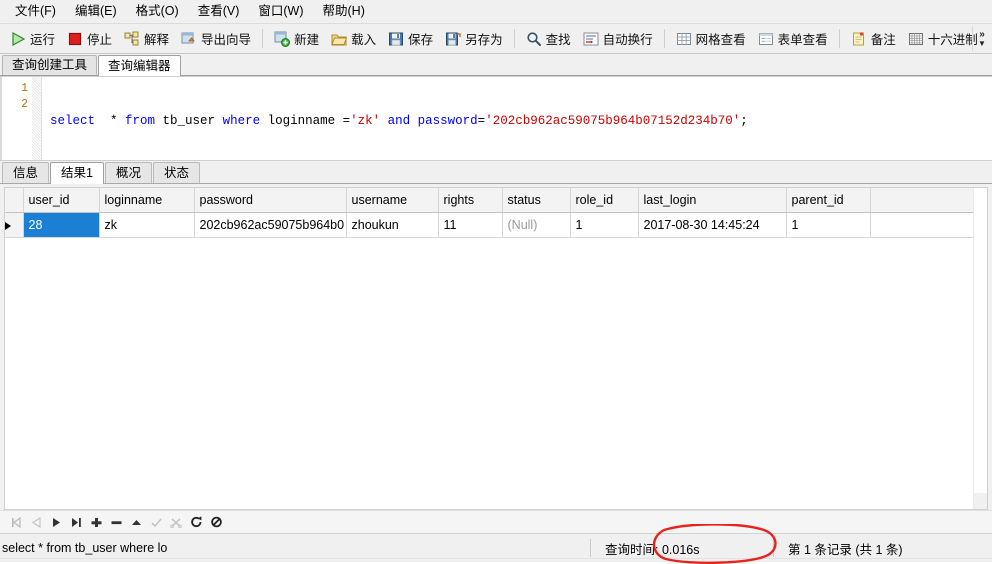 This screenshot has width=992, height=564. What do you see at coordinates (147, 200) in the screenshot?
I see `column-header-loginname: loginname` at bounding box center [147, 200].